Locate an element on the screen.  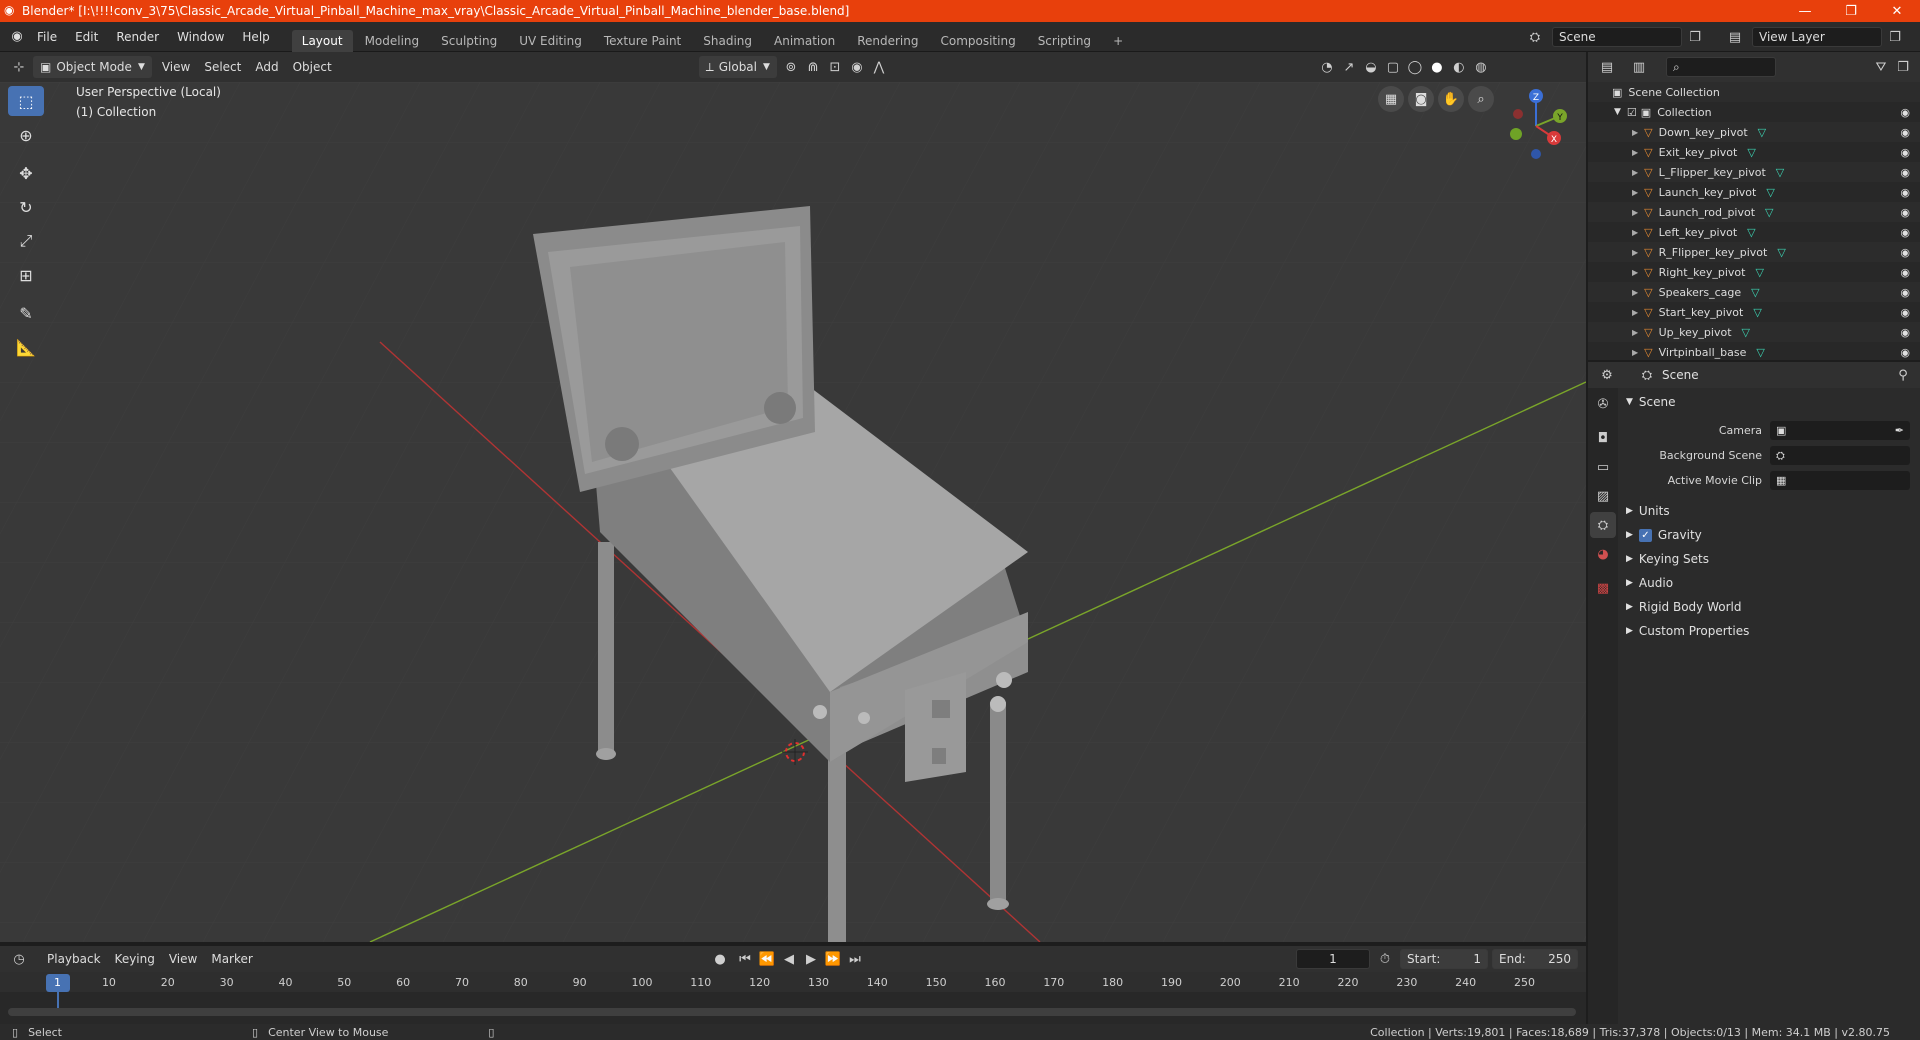
outliner-item: ▶ ▽ Speakers_cage ▽ ◉ is located at coordinates (1754, 292).